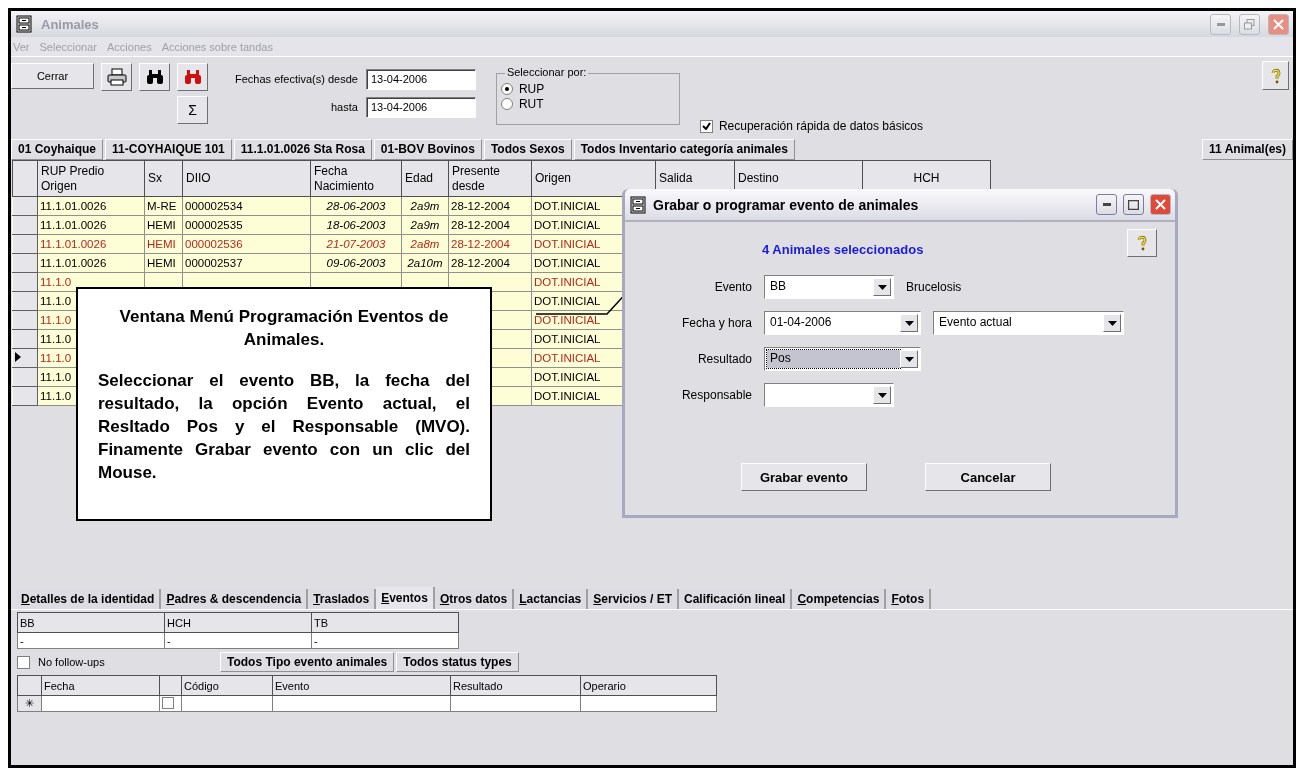  I want to click on search-button, so click(154, 77).